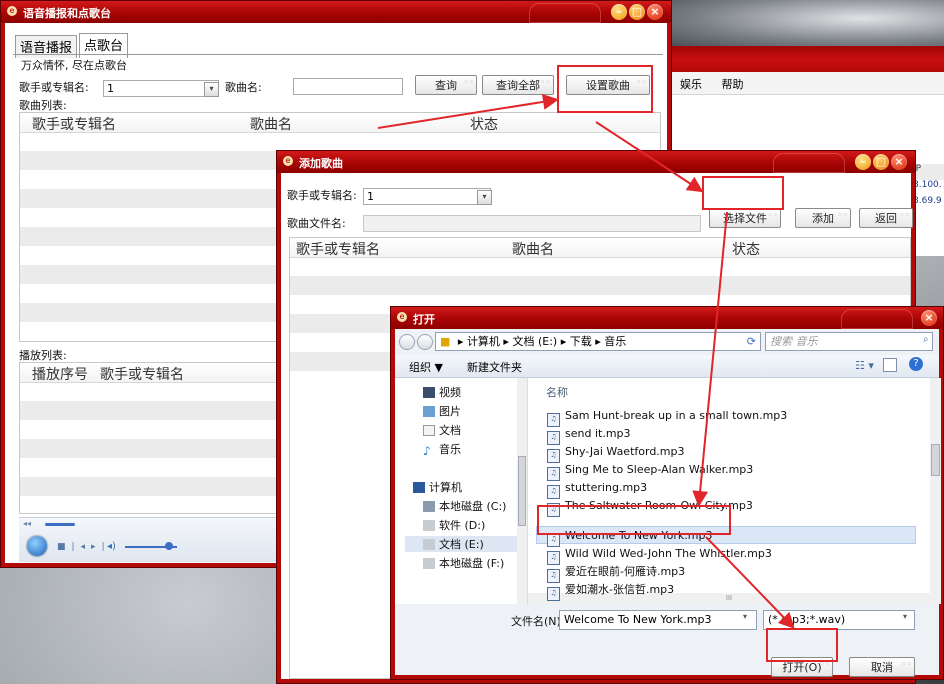  What do you see at coordinates (468, 111) in the screenshot?
I see `arrow-to-set-song` at bounding box center [468, 111].